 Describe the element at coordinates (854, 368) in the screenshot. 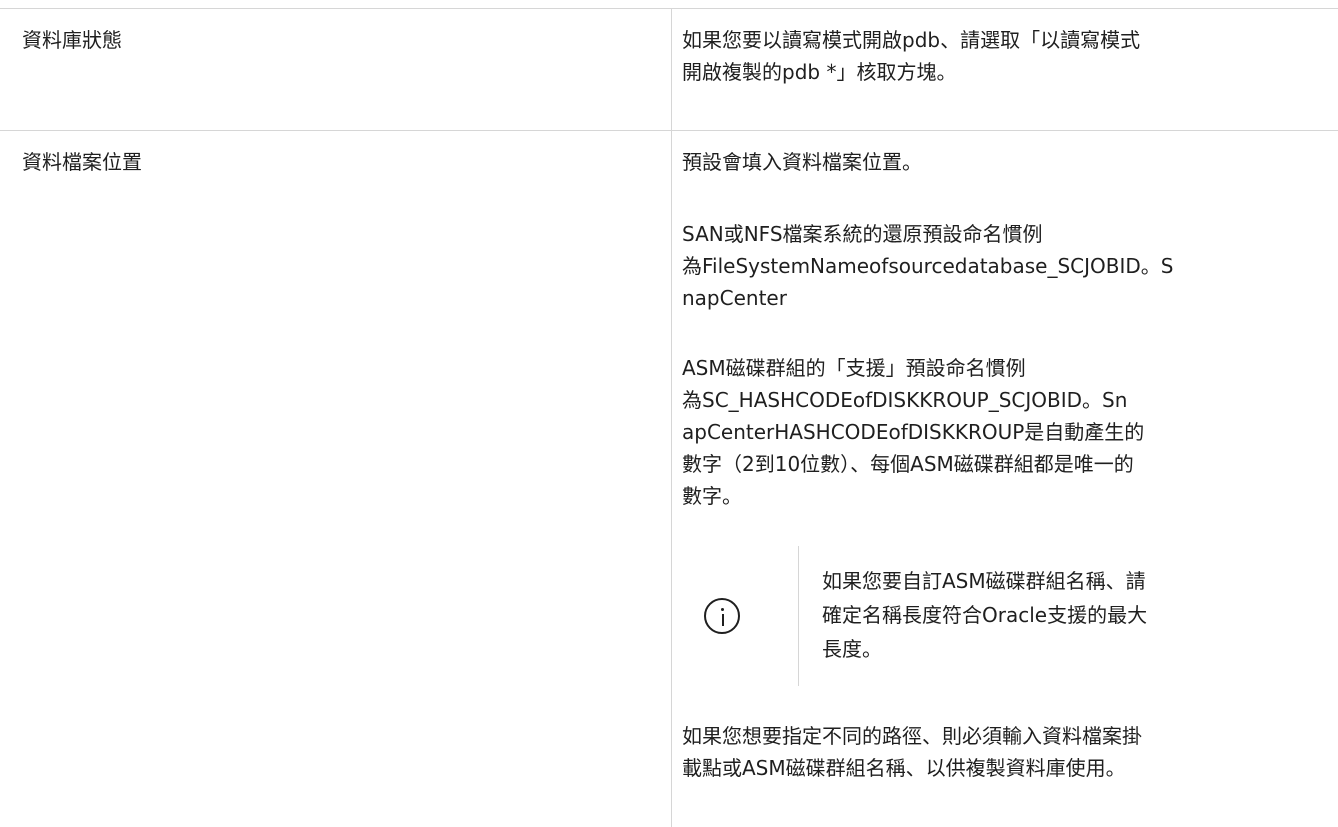

I see `paragraph-line: ASM磁碟群組的「支援」預設命名慣例` at that location.